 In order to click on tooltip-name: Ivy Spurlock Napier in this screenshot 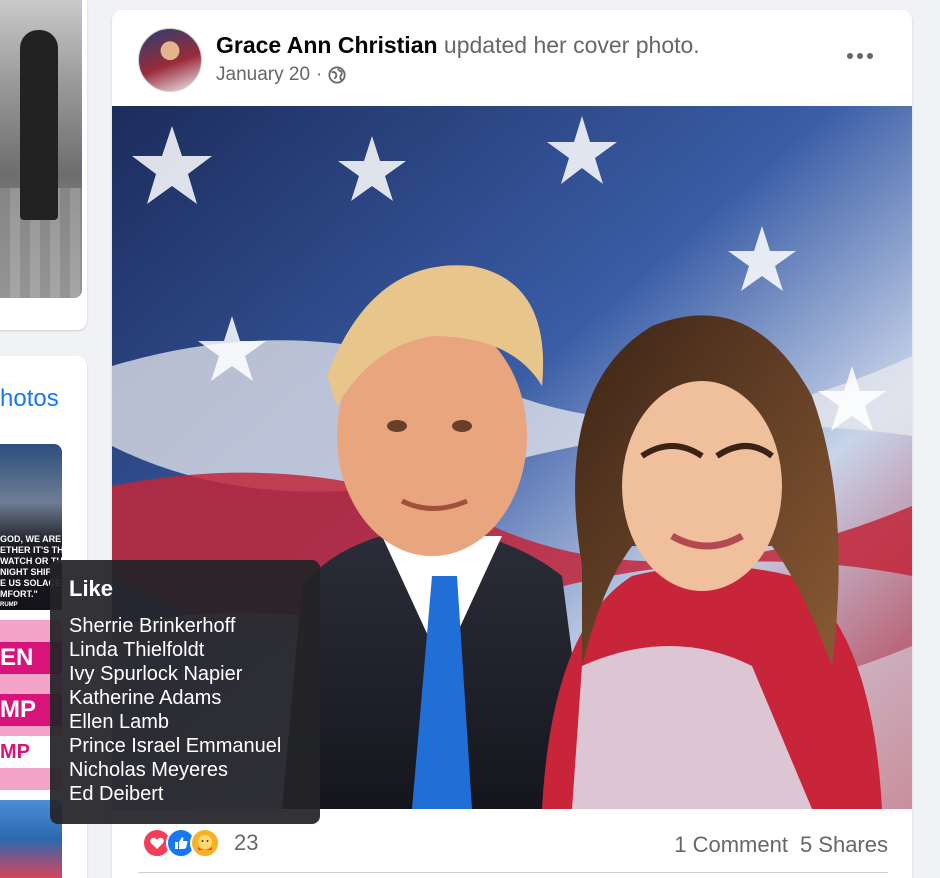, I will do `click(156, 674)`.